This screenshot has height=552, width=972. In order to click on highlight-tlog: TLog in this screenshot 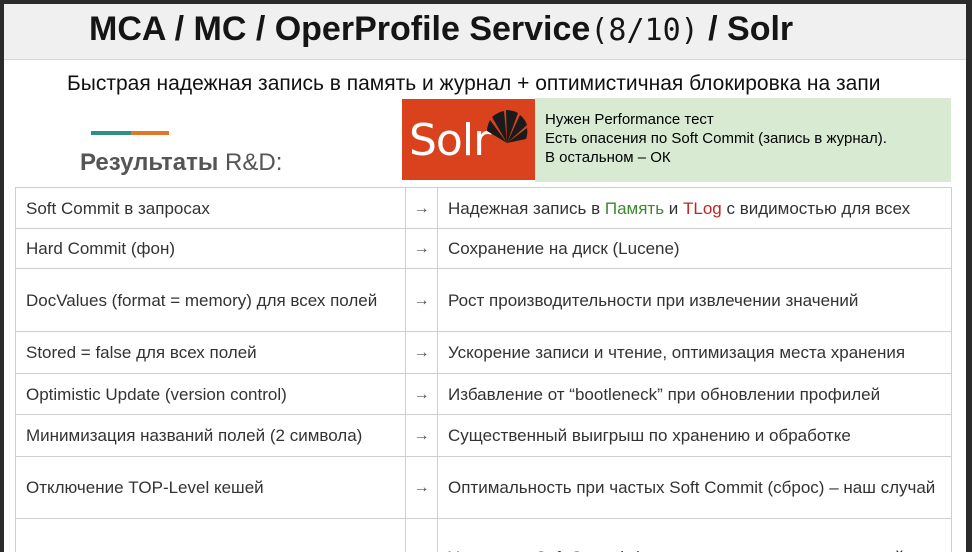, I will do `click(702, 208)`.